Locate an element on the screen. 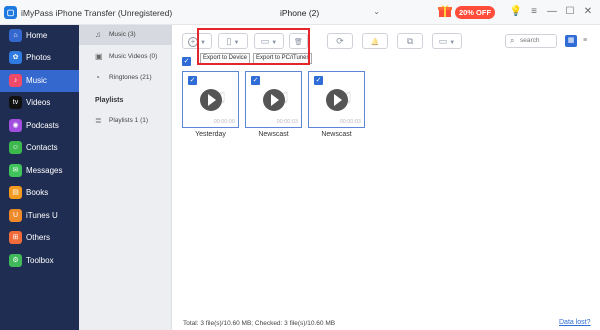 The height and width of the screenshot is (330, 600). sidebar-item-label: Others is located at coordinates (38, 237).